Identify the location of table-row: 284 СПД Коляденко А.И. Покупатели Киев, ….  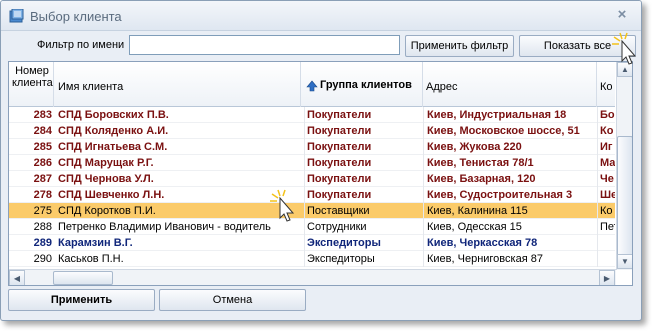
(312, 131).